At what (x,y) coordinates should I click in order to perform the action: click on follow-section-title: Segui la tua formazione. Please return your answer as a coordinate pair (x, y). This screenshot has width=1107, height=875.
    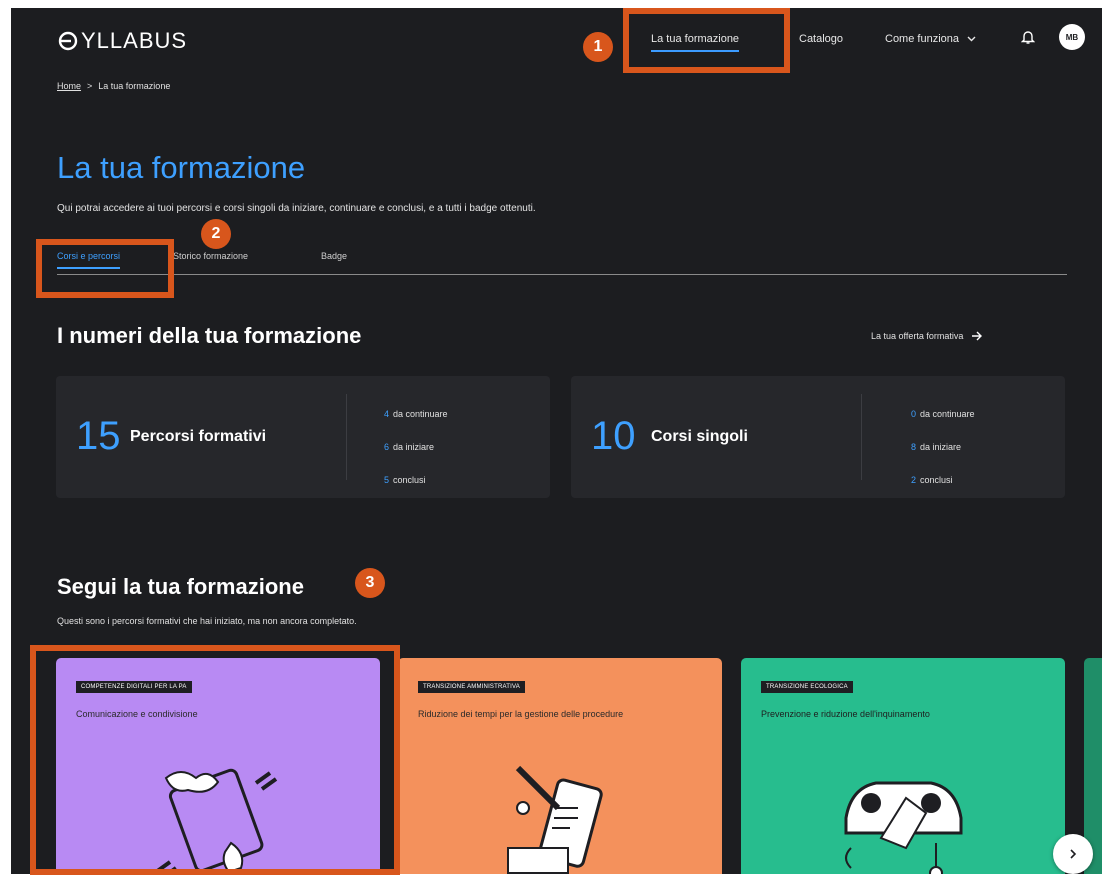
    Looking at the image, I should click on (180, 586).